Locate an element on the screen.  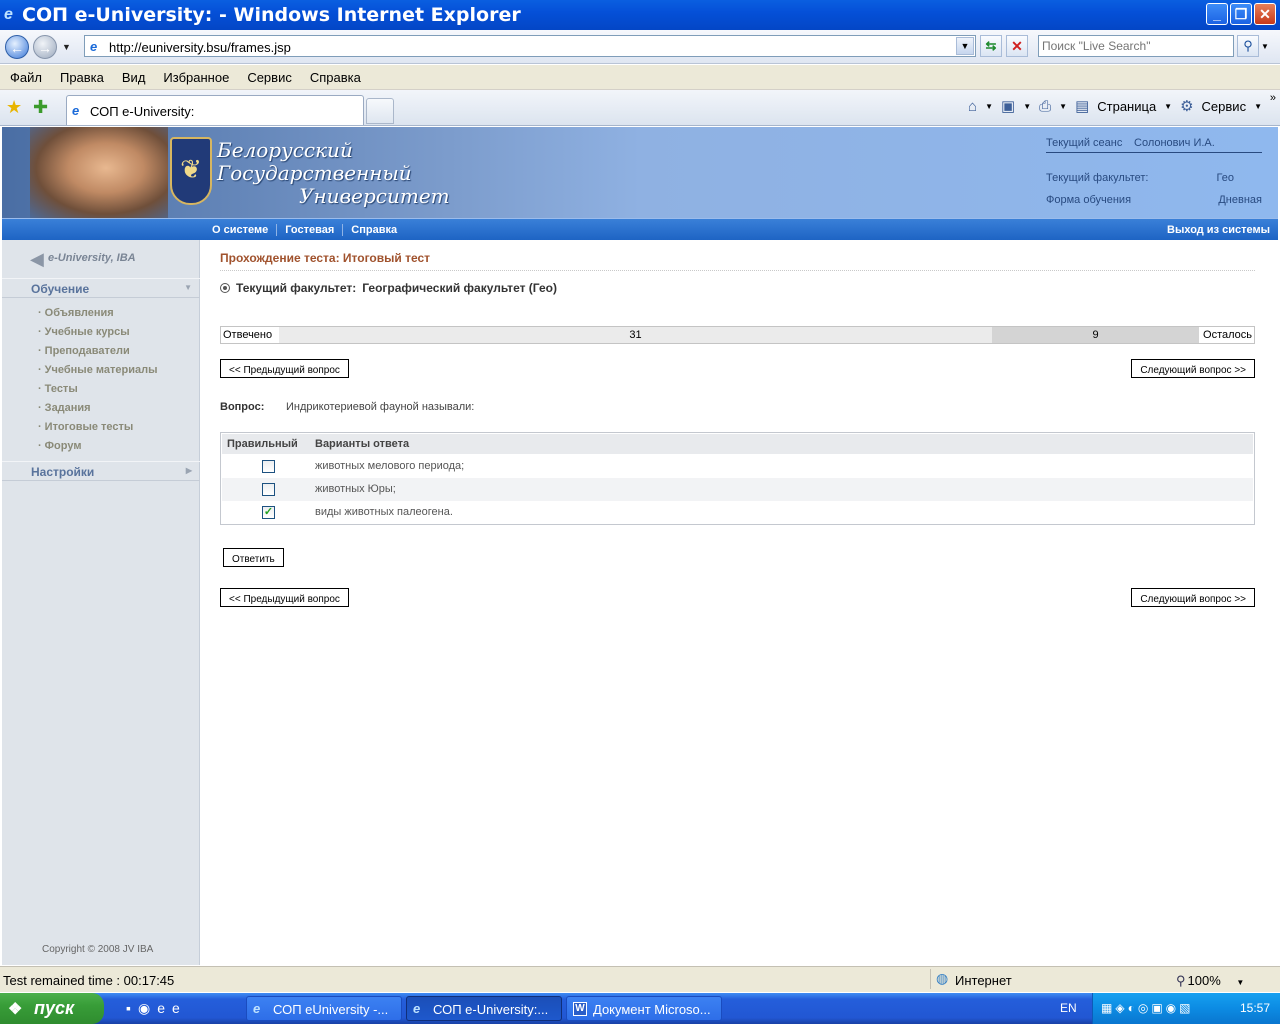
menu-tools: Сервис is located at coordinates (268, 77).